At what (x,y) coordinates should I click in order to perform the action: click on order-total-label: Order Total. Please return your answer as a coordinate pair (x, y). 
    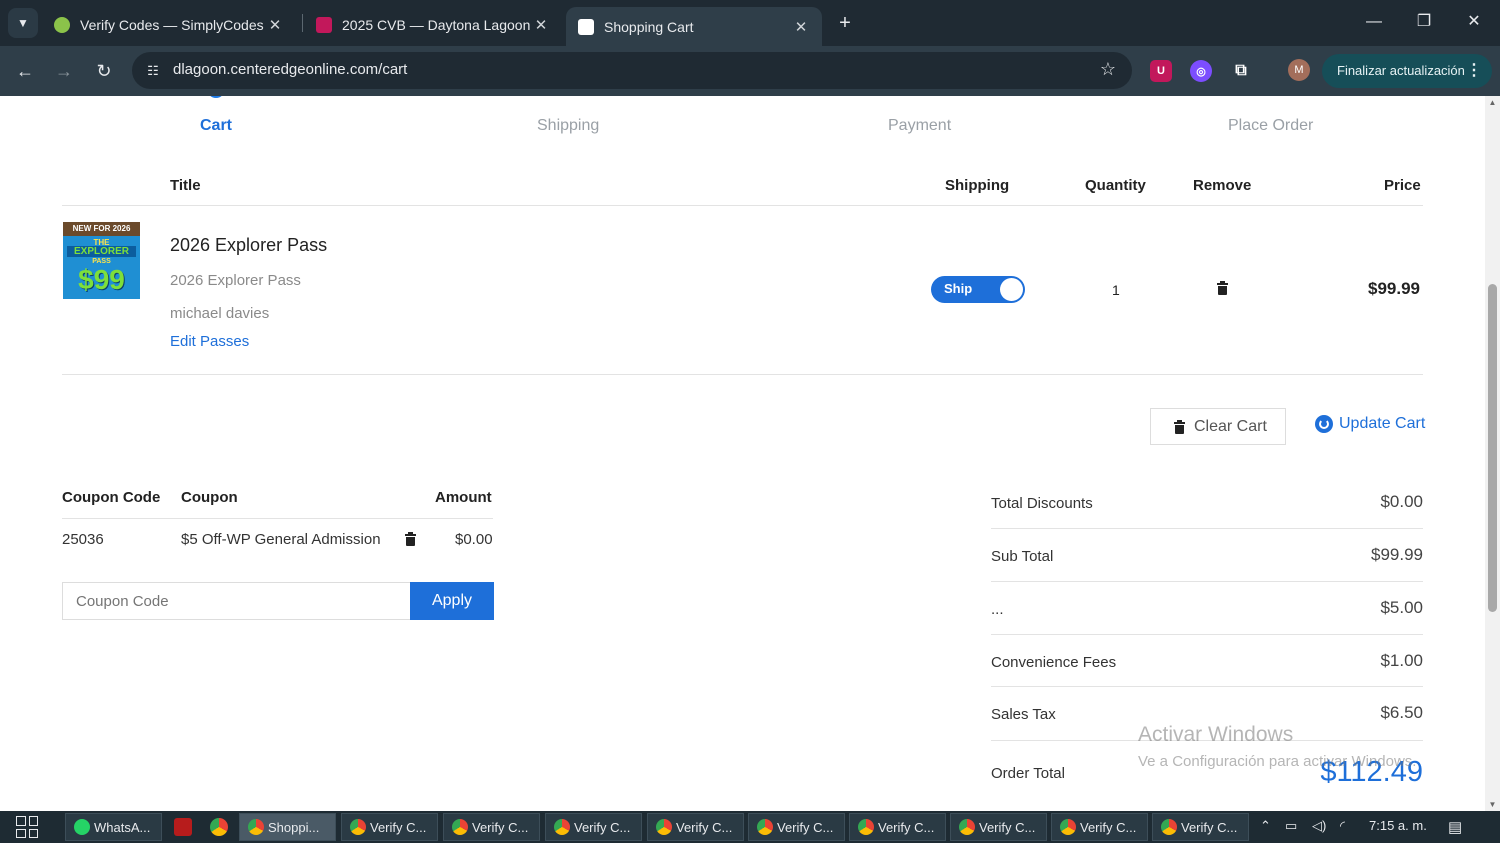
    Looking at the image, I should click on (1028, 773).